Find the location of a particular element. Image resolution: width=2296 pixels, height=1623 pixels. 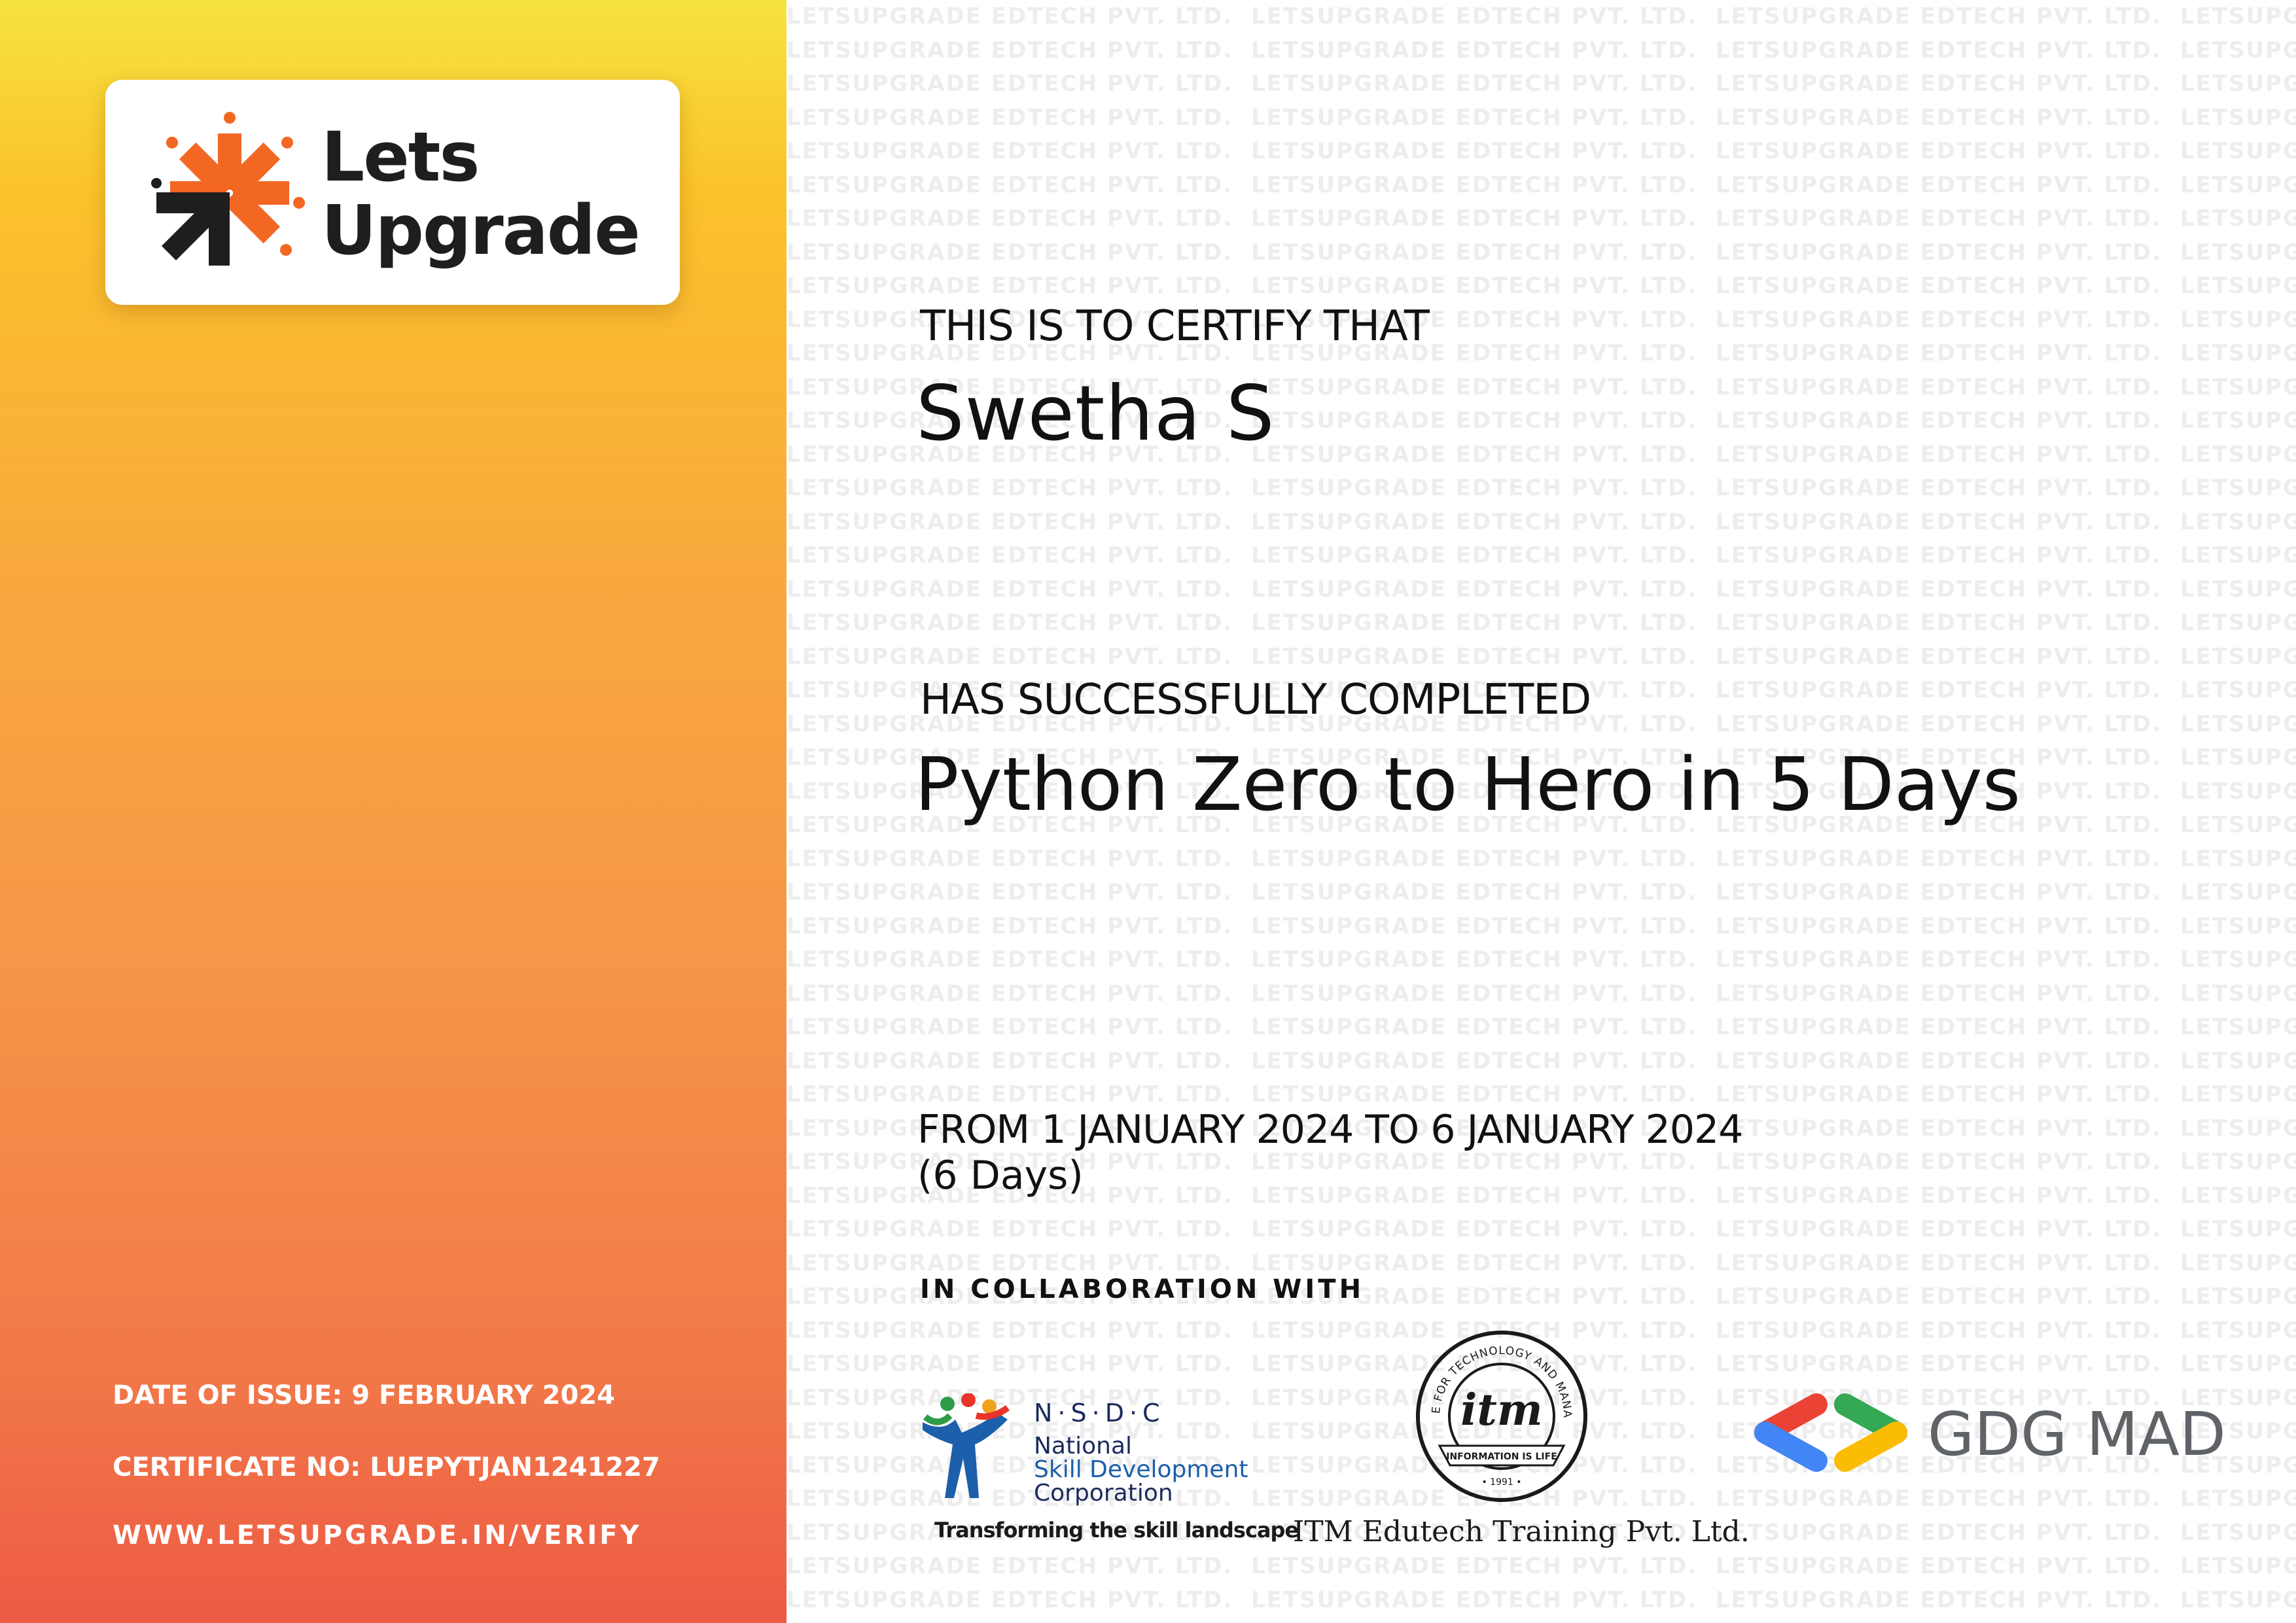

letsupgrade-wordmark: Lets Upgrade is located at coordinates (481, 193).